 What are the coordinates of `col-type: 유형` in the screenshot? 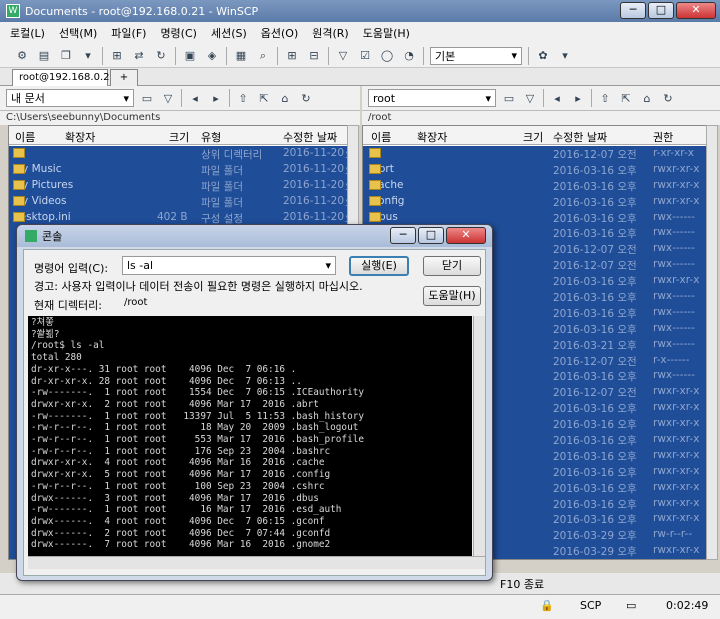 It's located at (211, 137).